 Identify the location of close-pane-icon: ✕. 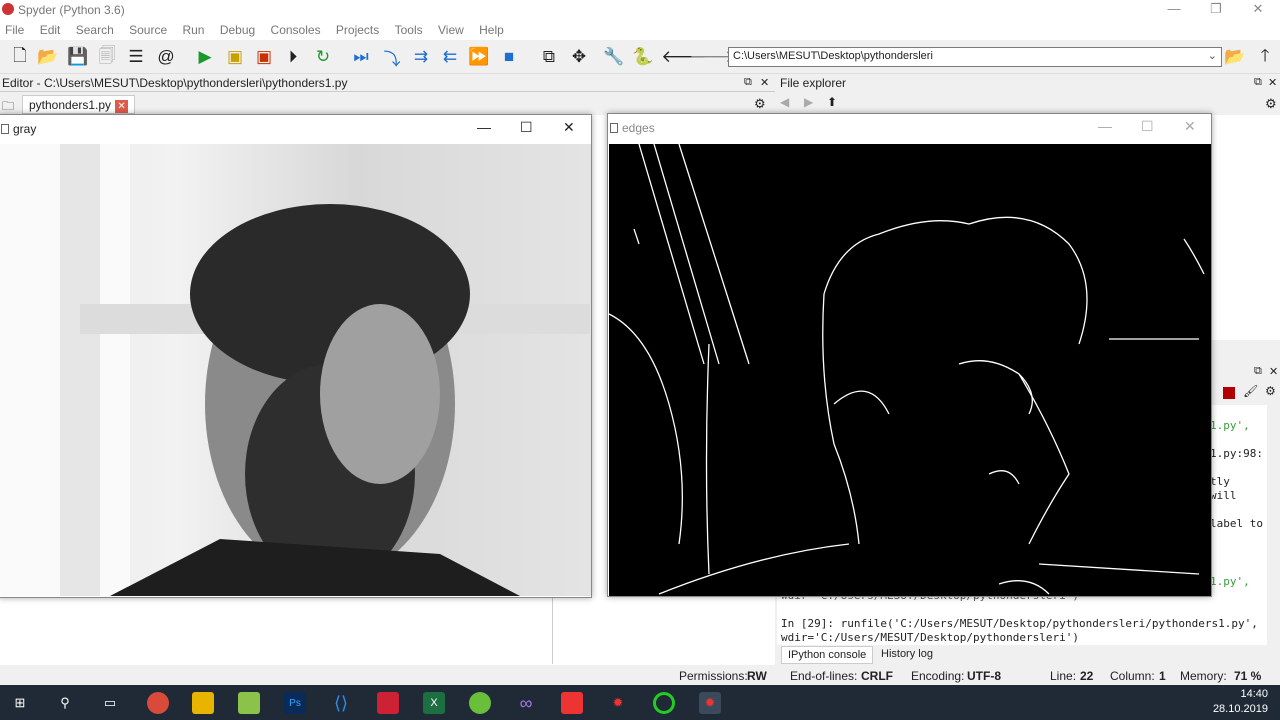
(764, 82).